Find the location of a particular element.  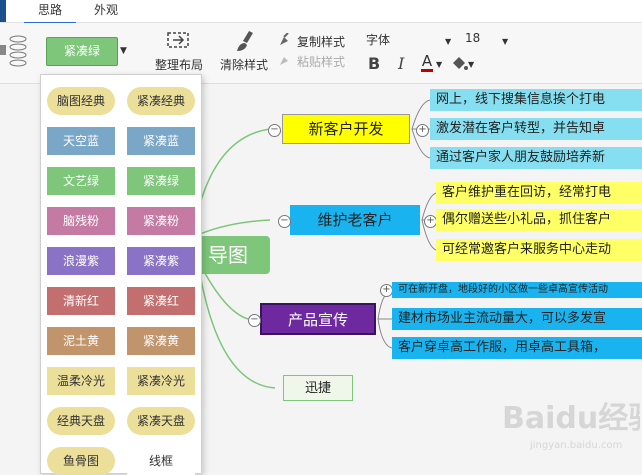

font-color-caret-icon: ▼ is located at coordinates (439, 64).